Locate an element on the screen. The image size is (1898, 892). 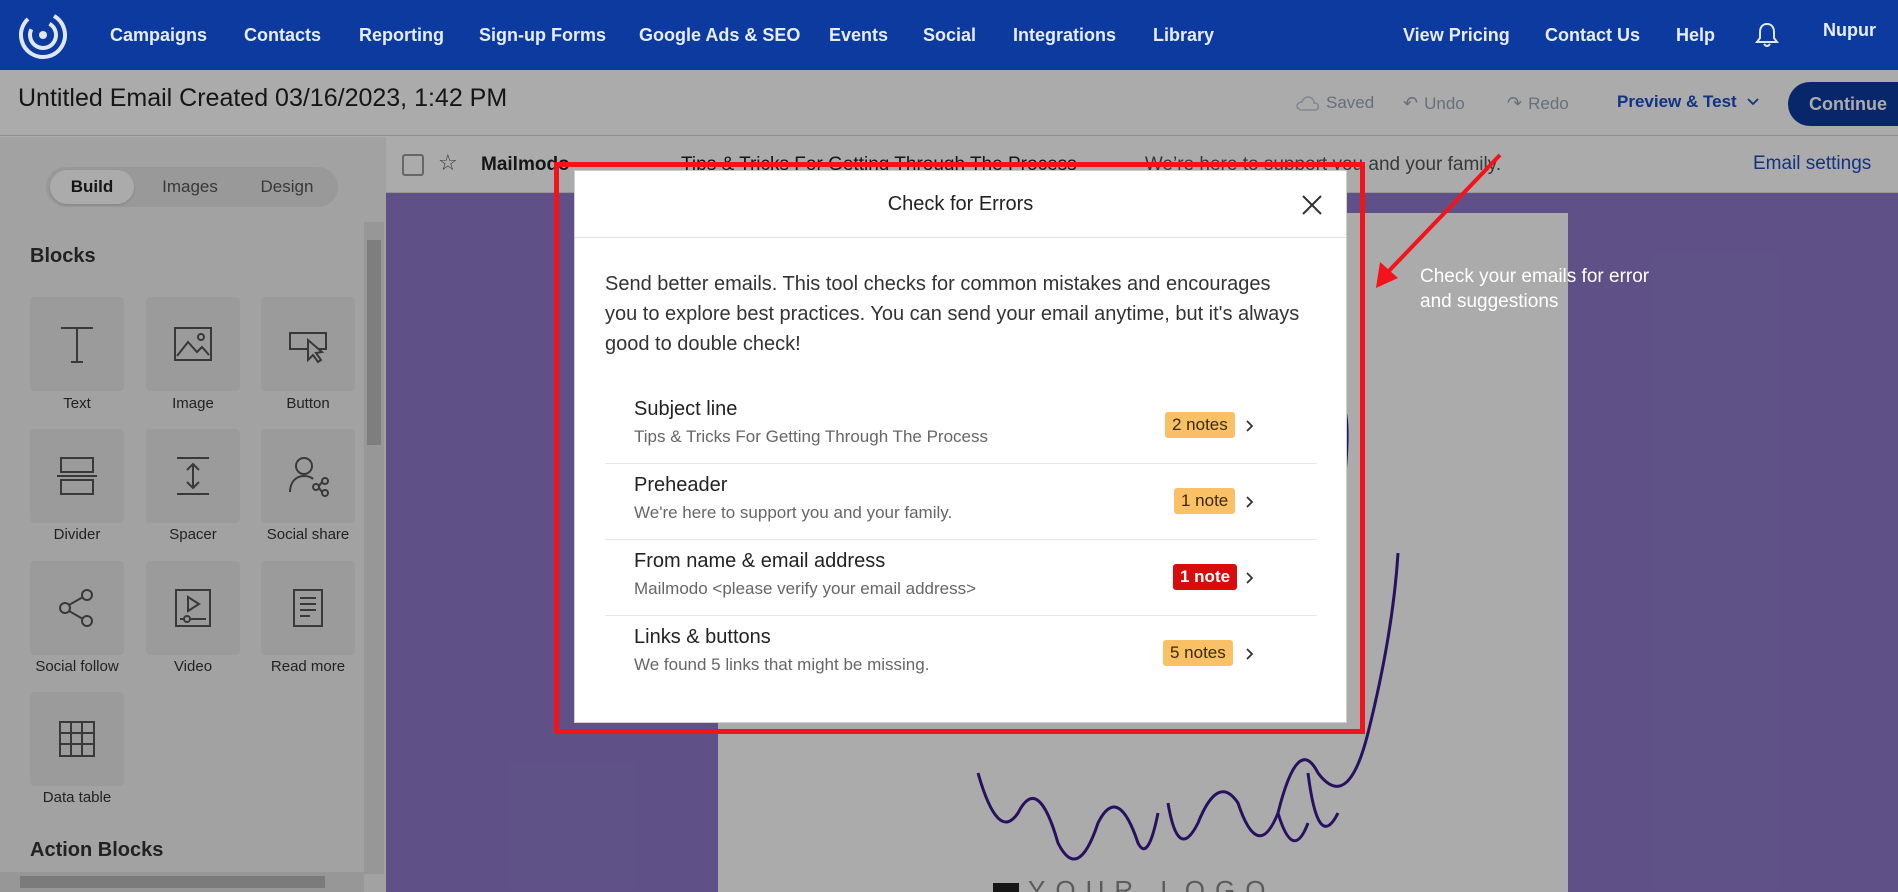
notes-badge-error: 1 note is located at coordinates (1205, 577).